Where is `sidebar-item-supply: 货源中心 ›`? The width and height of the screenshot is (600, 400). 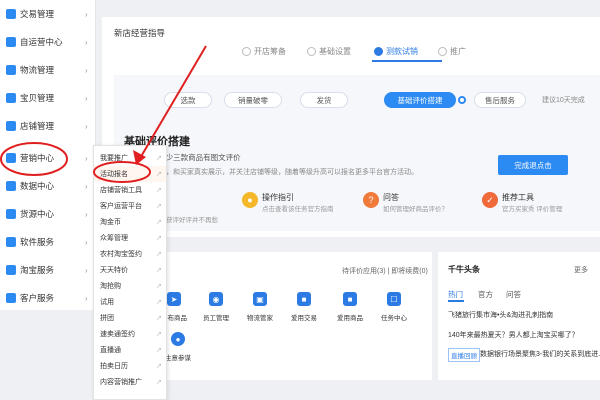 sidebar-item-supply: 货源中心 › is located at coordinates (48, 214).